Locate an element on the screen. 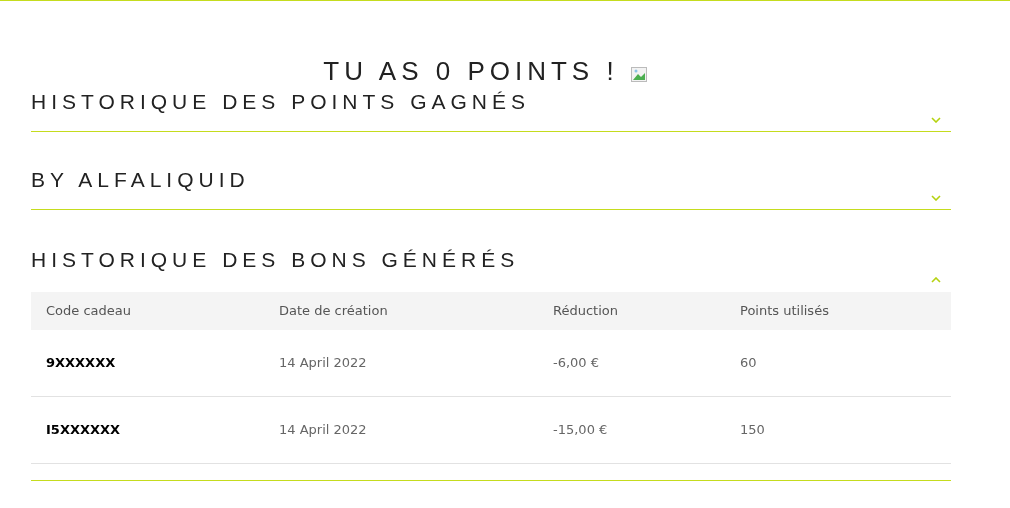 This screenshot has width=1010, height=508. column-header: Points utilisés is located at coordinates (784, 311).